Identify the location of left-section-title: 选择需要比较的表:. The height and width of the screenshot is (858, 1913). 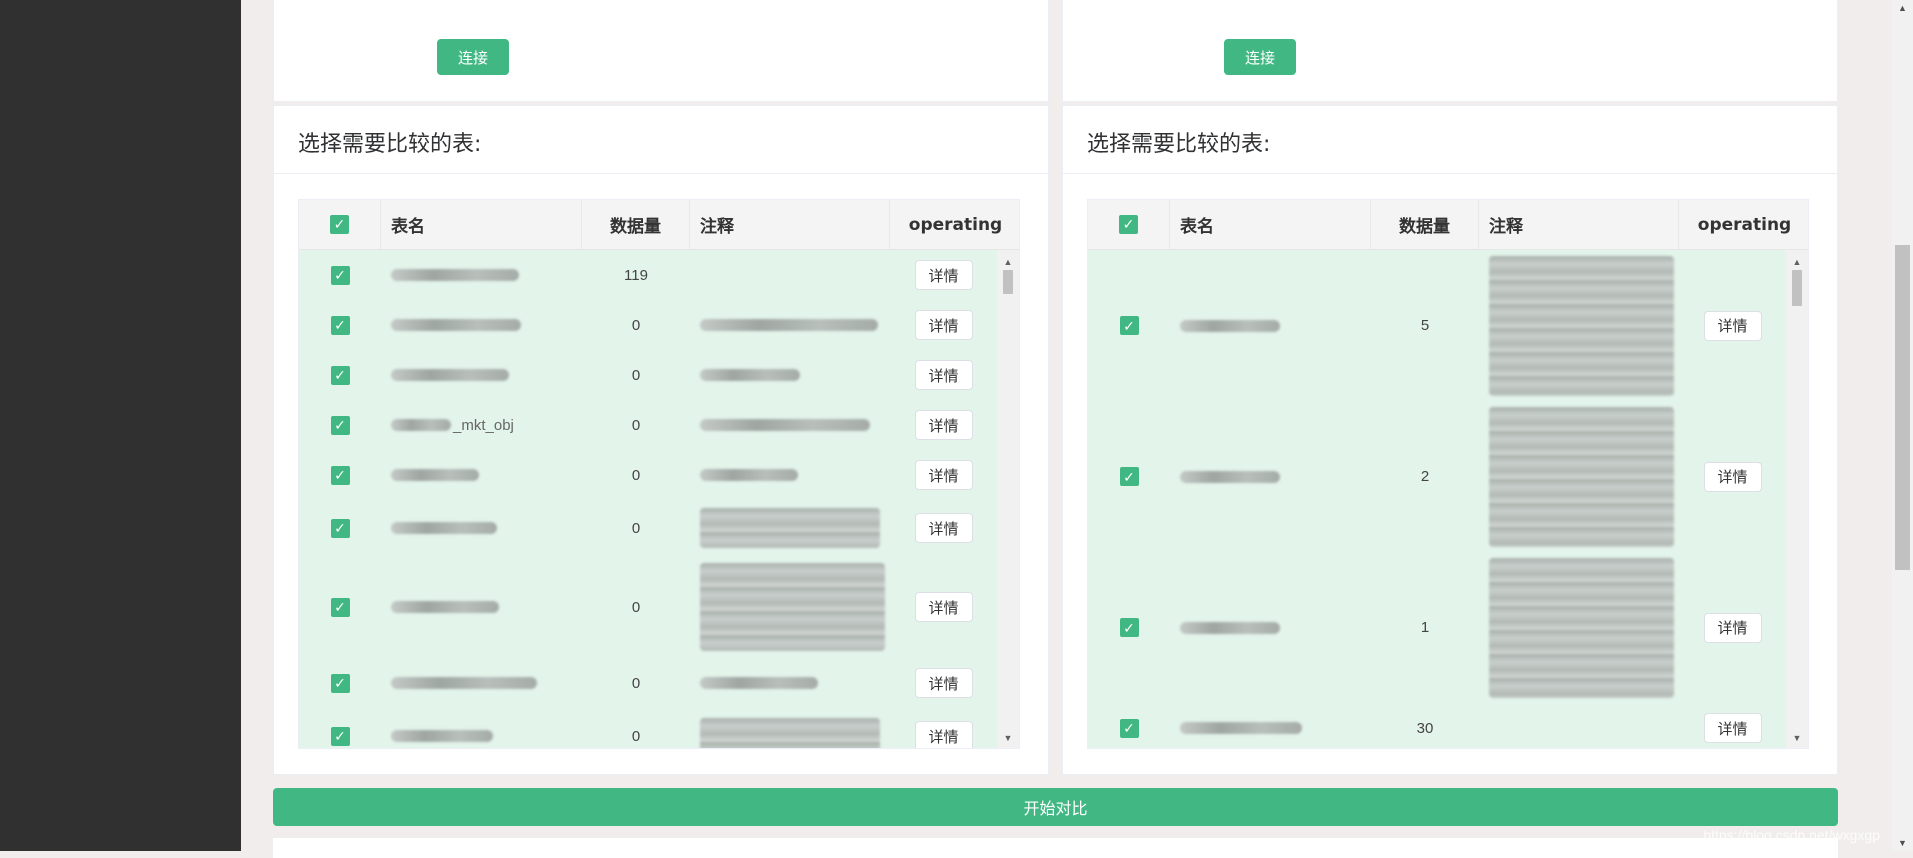
(390, 144).